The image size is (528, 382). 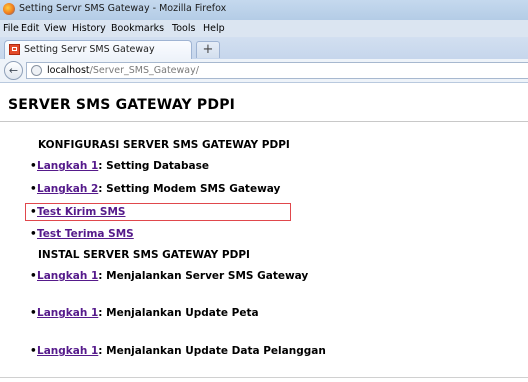 I want to click on title-divider, so click(x=264, y=121).